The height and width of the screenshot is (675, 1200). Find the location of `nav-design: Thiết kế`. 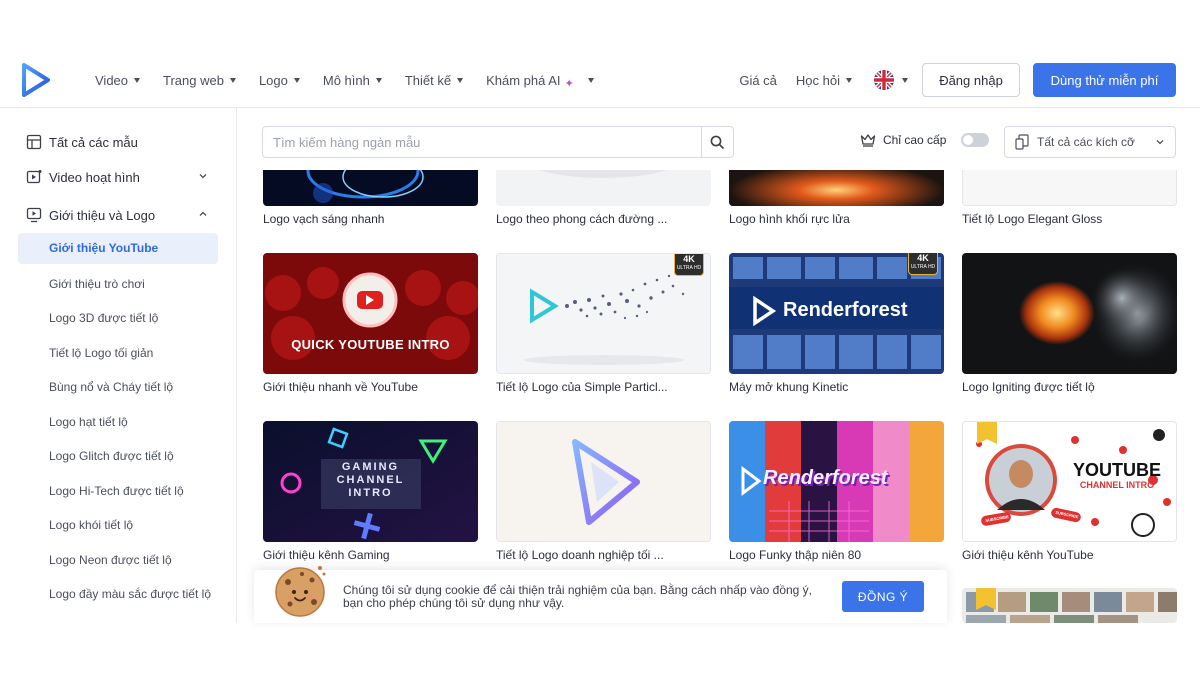

nav-design: Thiết kế is located at coordinates (434, 80).